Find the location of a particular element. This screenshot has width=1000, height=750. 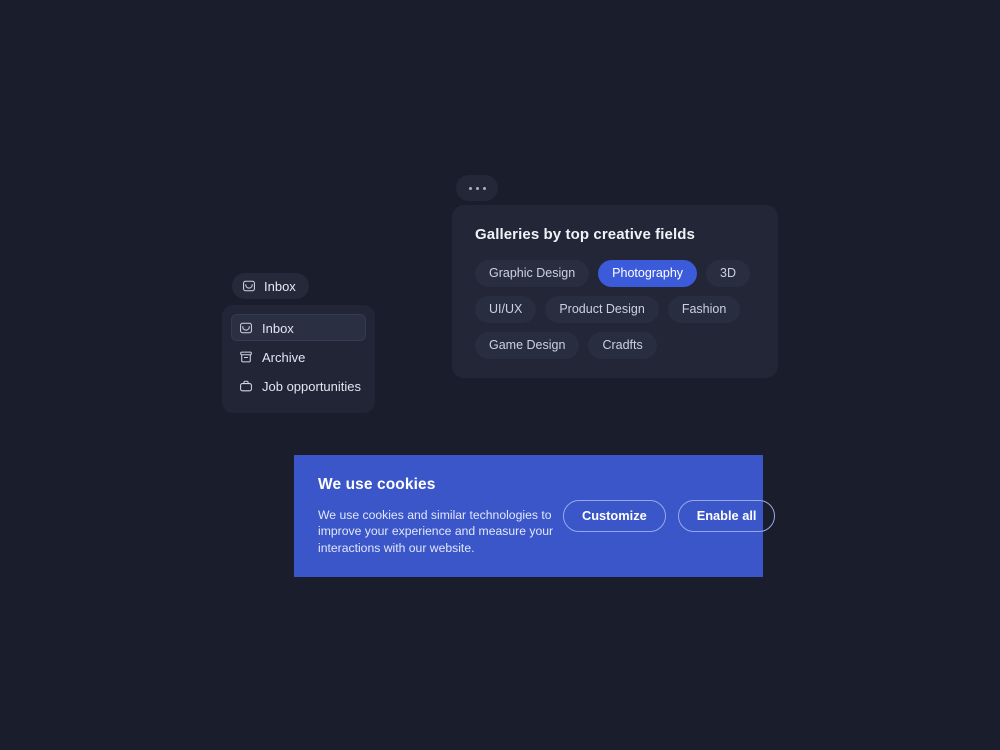

enable-all-cookies-button: Enable all is located at coordinates (726, 516).